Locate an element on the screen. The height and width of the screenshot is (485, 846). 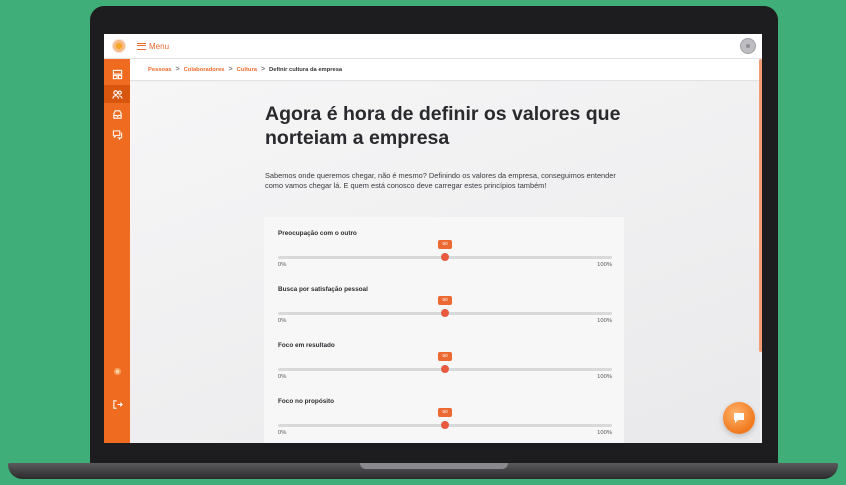
sidebar-item-dashboard is located at coordinates (117, 74).